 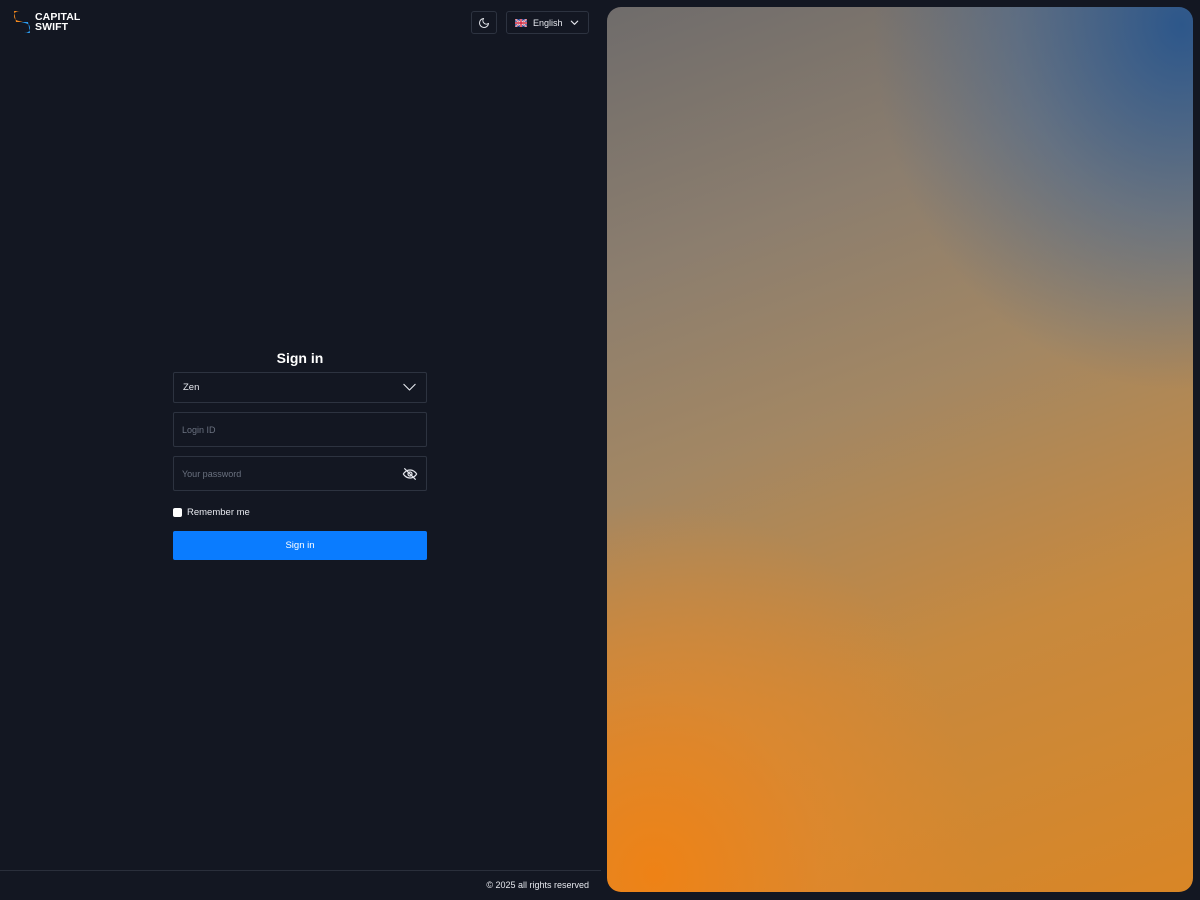 I want to click on top-controls: English, so click(x=530, y=22).